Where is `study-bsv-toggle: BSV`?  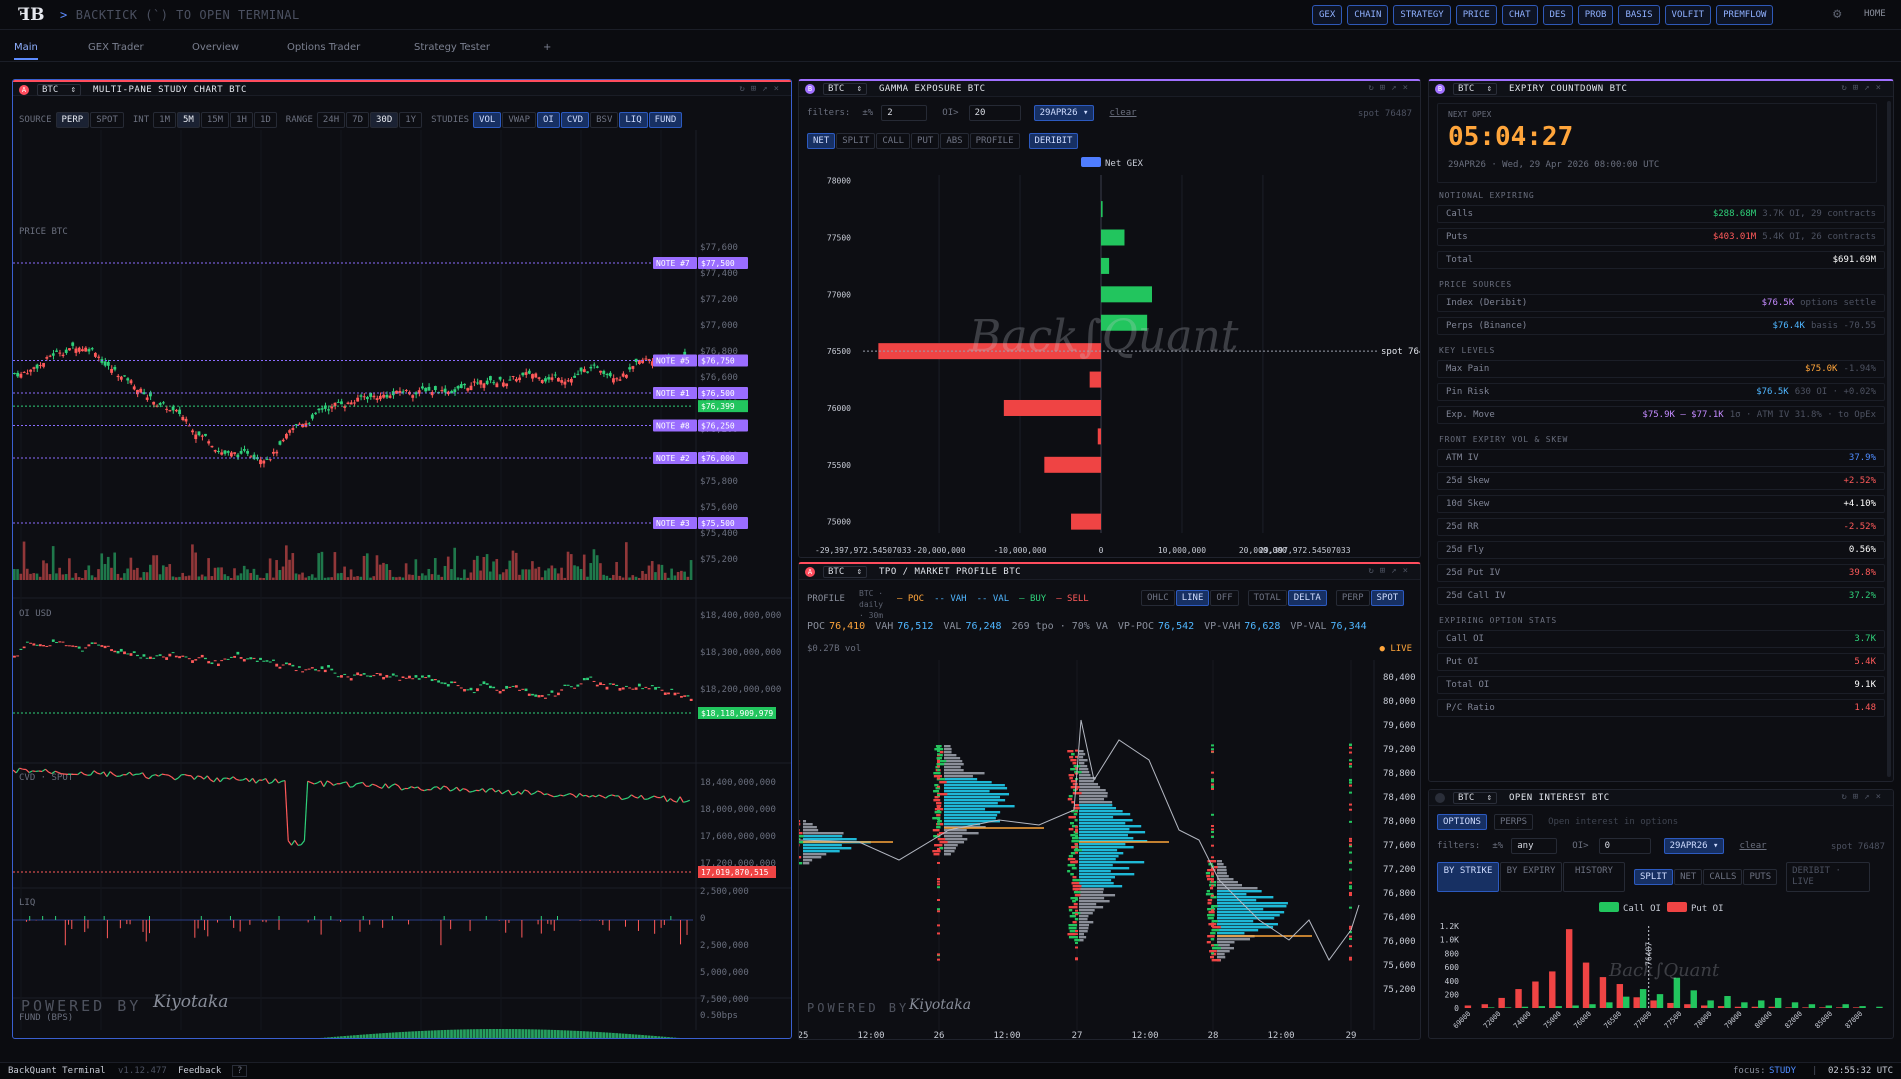 study-bsv-toggle: BSV is located at coordinates (604, 120).